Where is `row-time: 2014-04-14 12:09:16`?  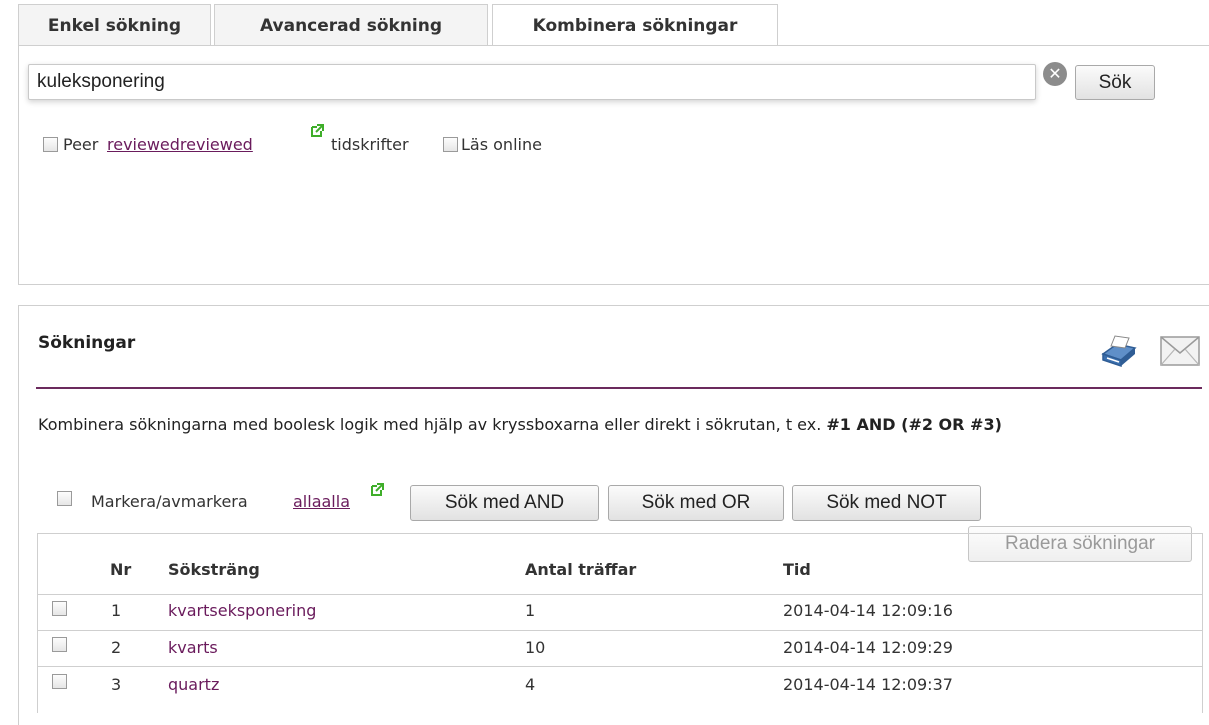 row-time: 2014-04-14 12:09:16 is located at coordinates (868, 610).